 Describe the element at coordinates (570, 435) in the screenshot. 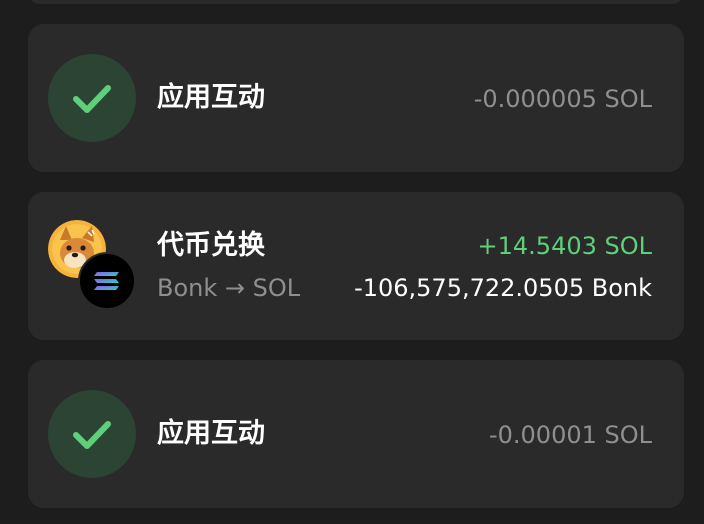

I see `transaction-amount: -0.00001 SOL` at that location.